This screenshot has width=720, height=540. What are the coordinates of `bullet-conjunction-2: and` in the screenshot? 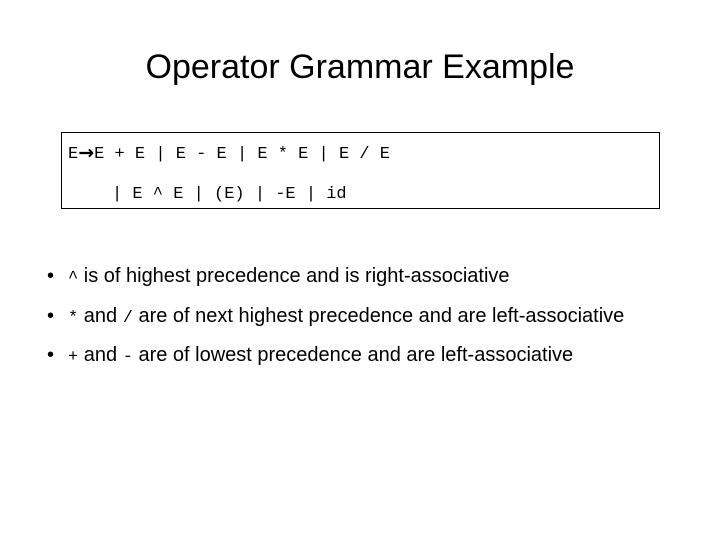 It's located at (100, 315).